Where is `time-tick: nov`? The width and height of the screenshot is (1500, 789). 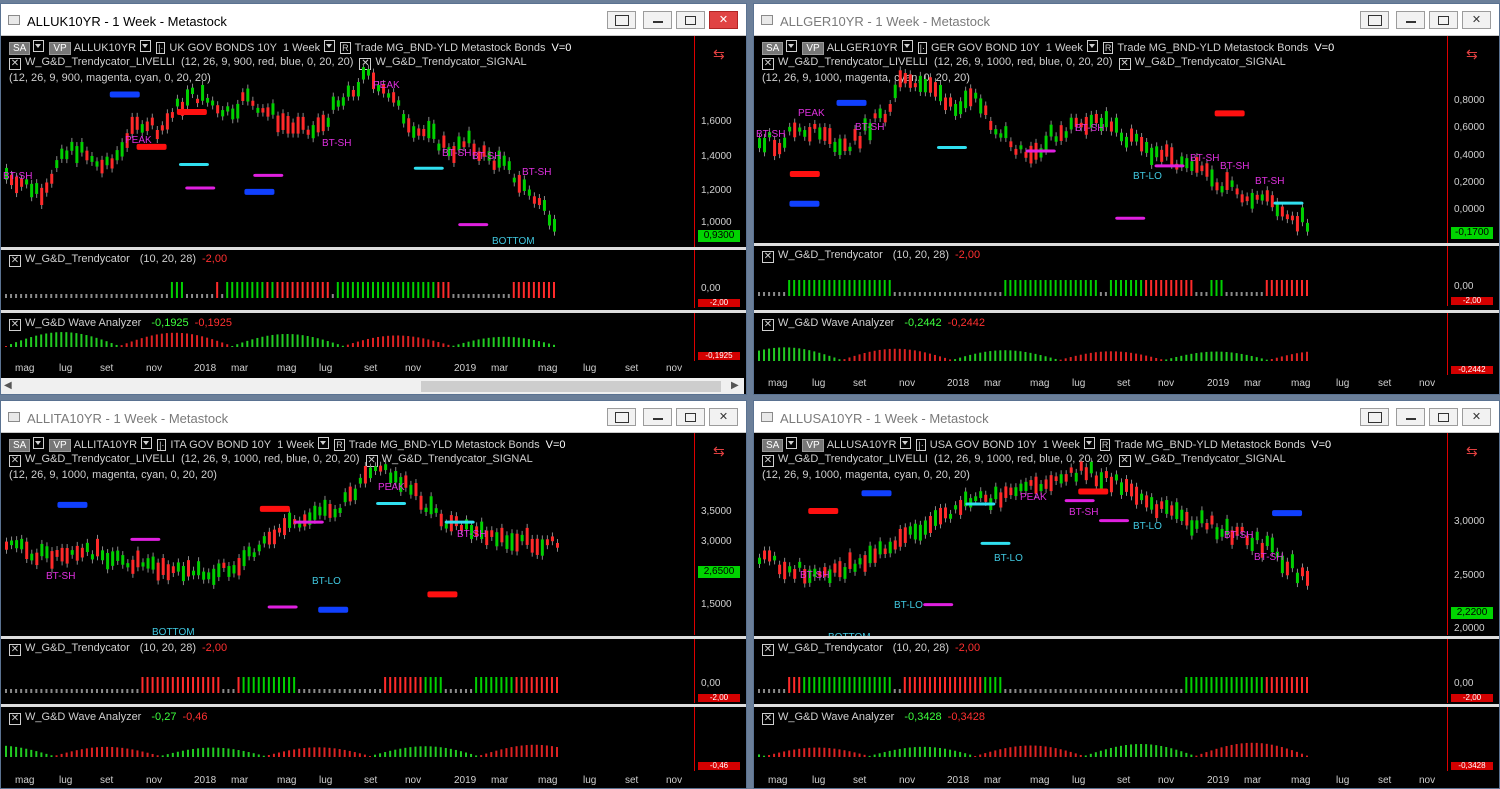
time-tick: nov is located at coordinates (413, 780).